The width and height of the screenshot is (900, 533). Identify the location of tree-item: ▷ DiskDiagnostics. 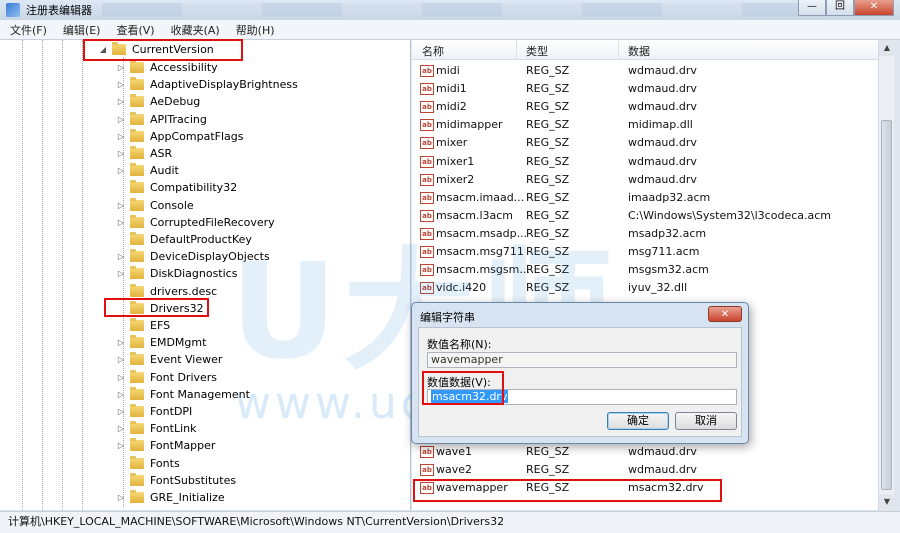
(176, 273).